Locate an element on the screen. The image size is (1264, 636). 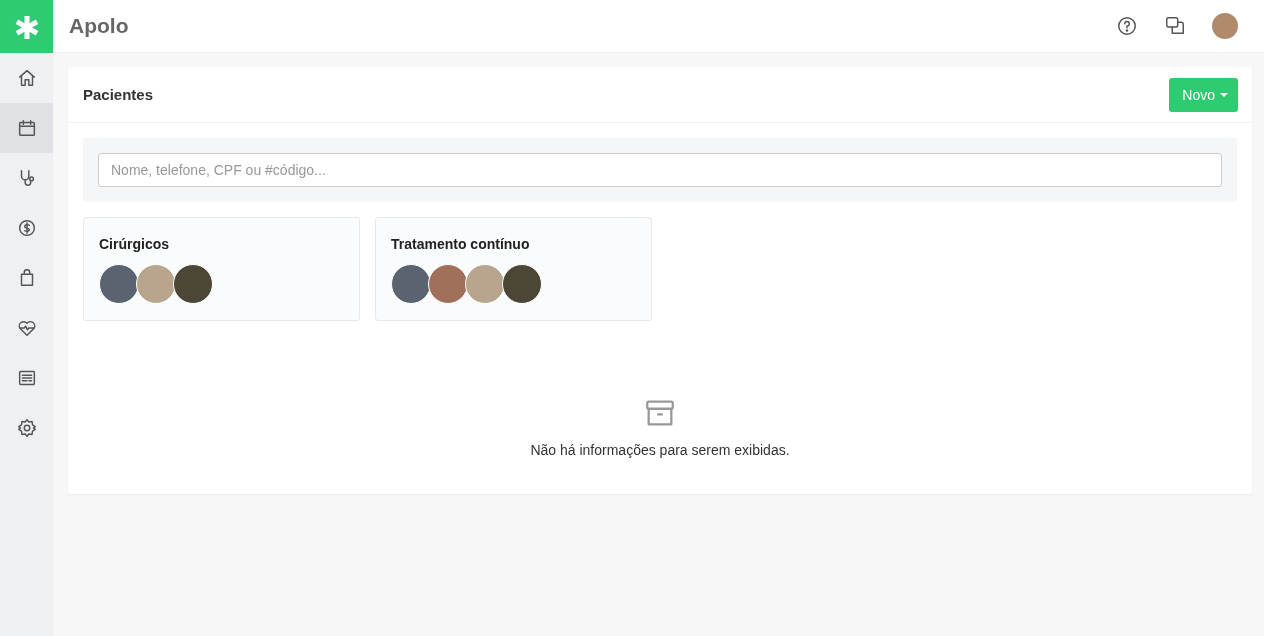
help-icon is located at coordinates (1127, 26).